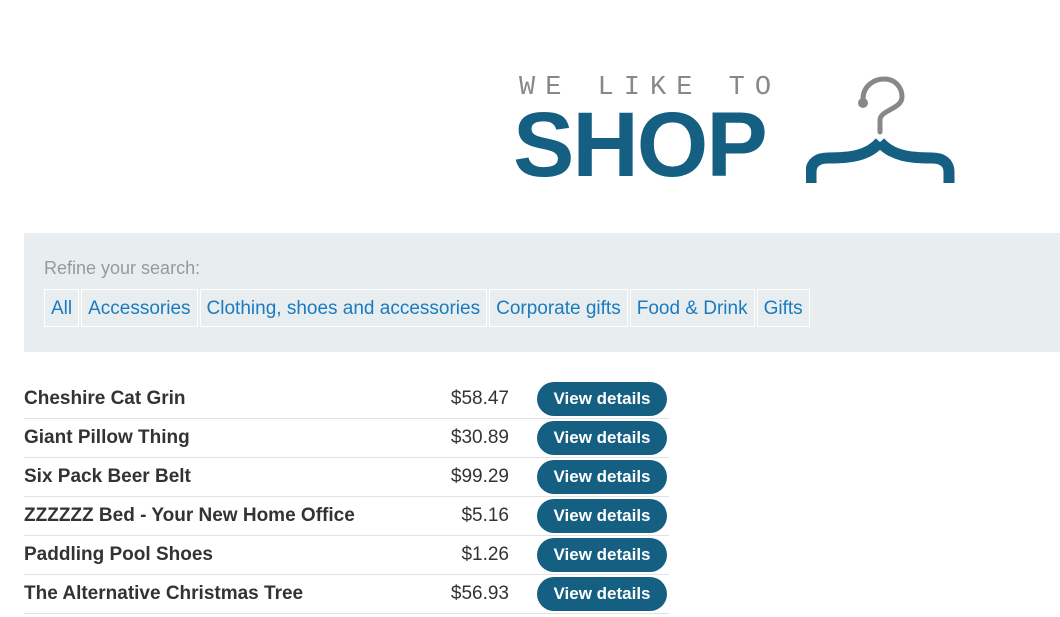  What do you see at coordinates (346, 399) in the screenshot?
I see `product-row: Cheshire Cat Grin $58.47 View details` at bounding box center [346, 399].